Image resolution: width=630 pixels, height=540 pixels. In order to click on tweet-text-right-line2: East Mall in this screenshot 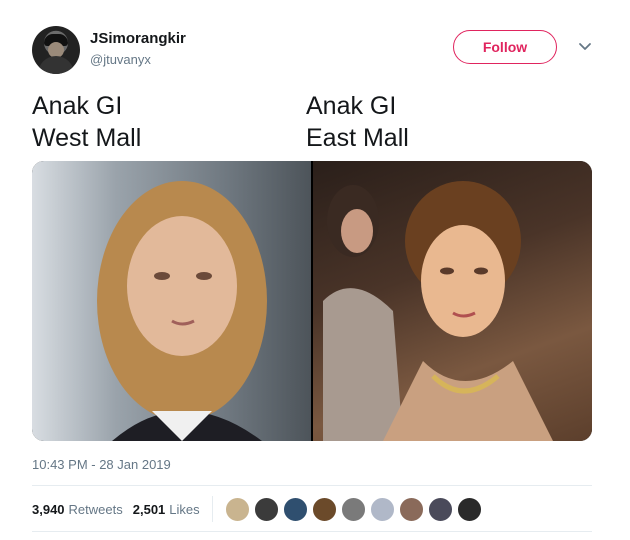, I will do `click(357, 138)`.